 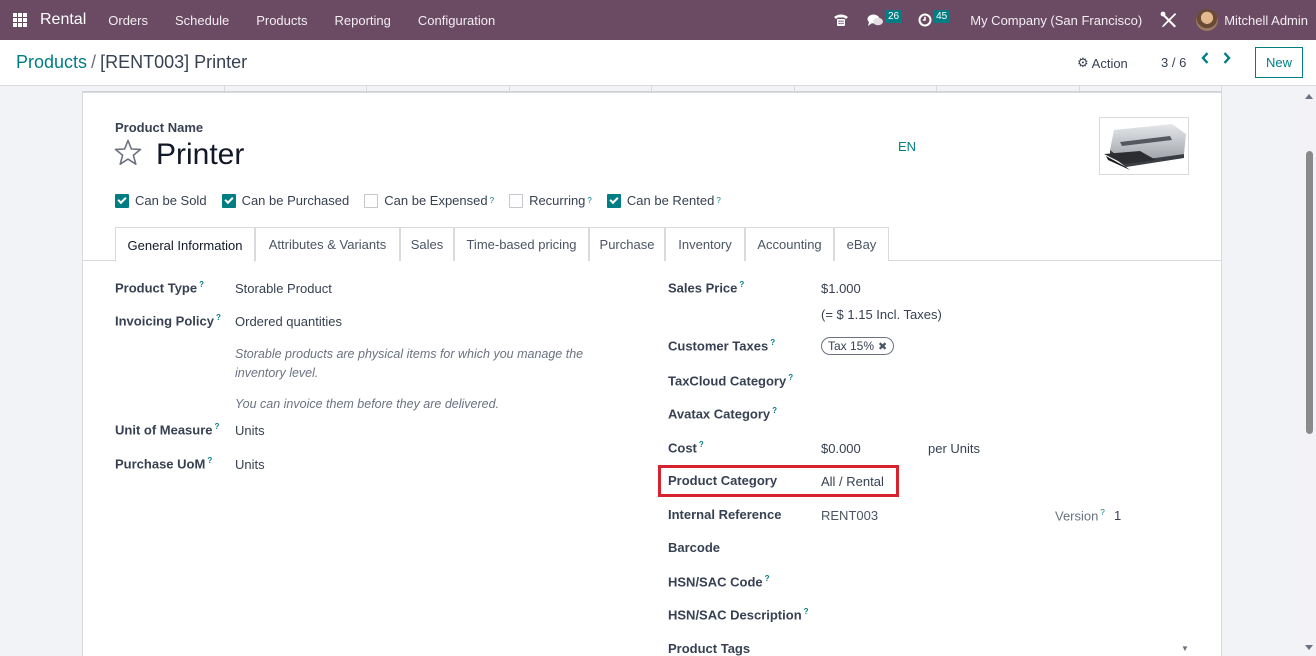 What do you see at coordinates (861, 244) in the screenshot?
I see `tab-ebay: eBay` at bounding box center [861, 244].